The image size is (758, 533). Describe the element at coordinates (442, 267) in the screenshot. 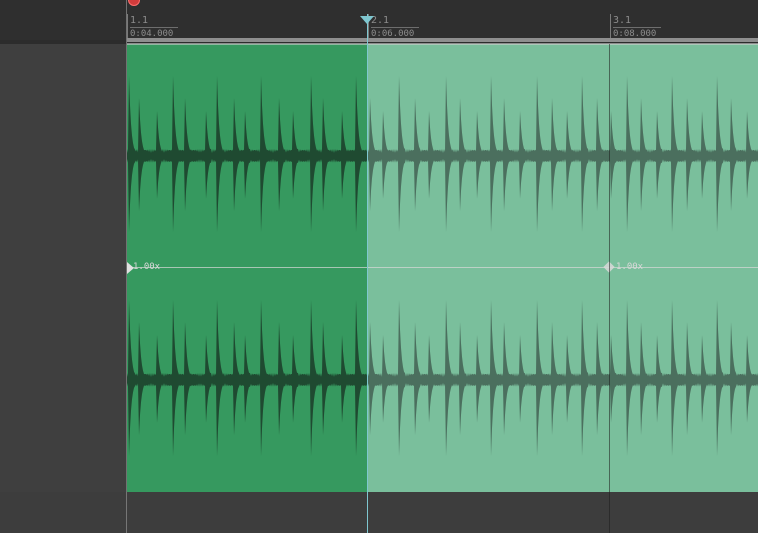

I see `playrate-envelope-line` at that location.